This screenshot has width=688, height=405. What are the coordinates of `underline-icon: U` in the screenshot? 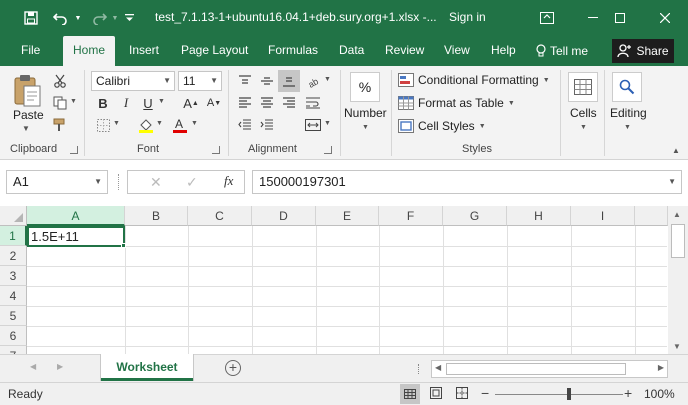 It's located at (148, 103).